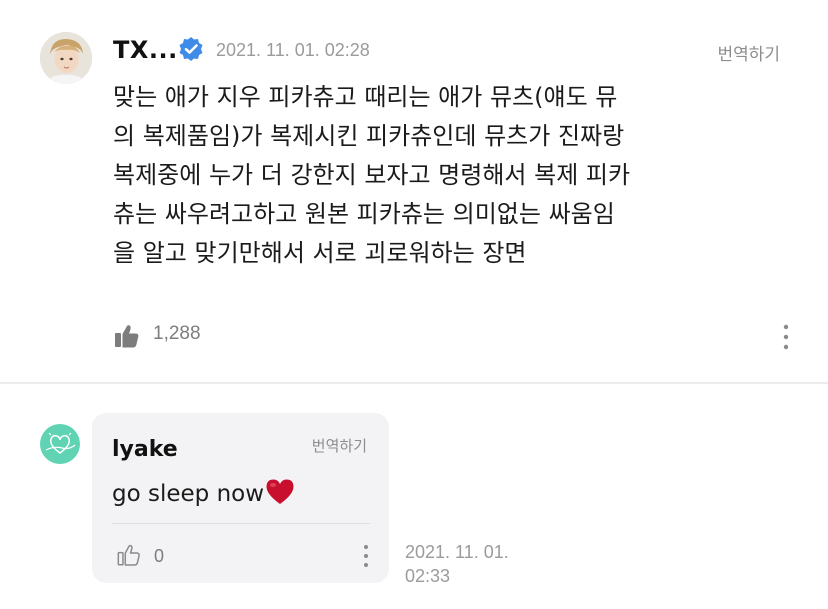 This screenshot has width=828, height=609. What do you see at coordinates (748, 52) in the screenshot?
I see `post-translate-button: 번역하기` at bounding box center [748, 52].